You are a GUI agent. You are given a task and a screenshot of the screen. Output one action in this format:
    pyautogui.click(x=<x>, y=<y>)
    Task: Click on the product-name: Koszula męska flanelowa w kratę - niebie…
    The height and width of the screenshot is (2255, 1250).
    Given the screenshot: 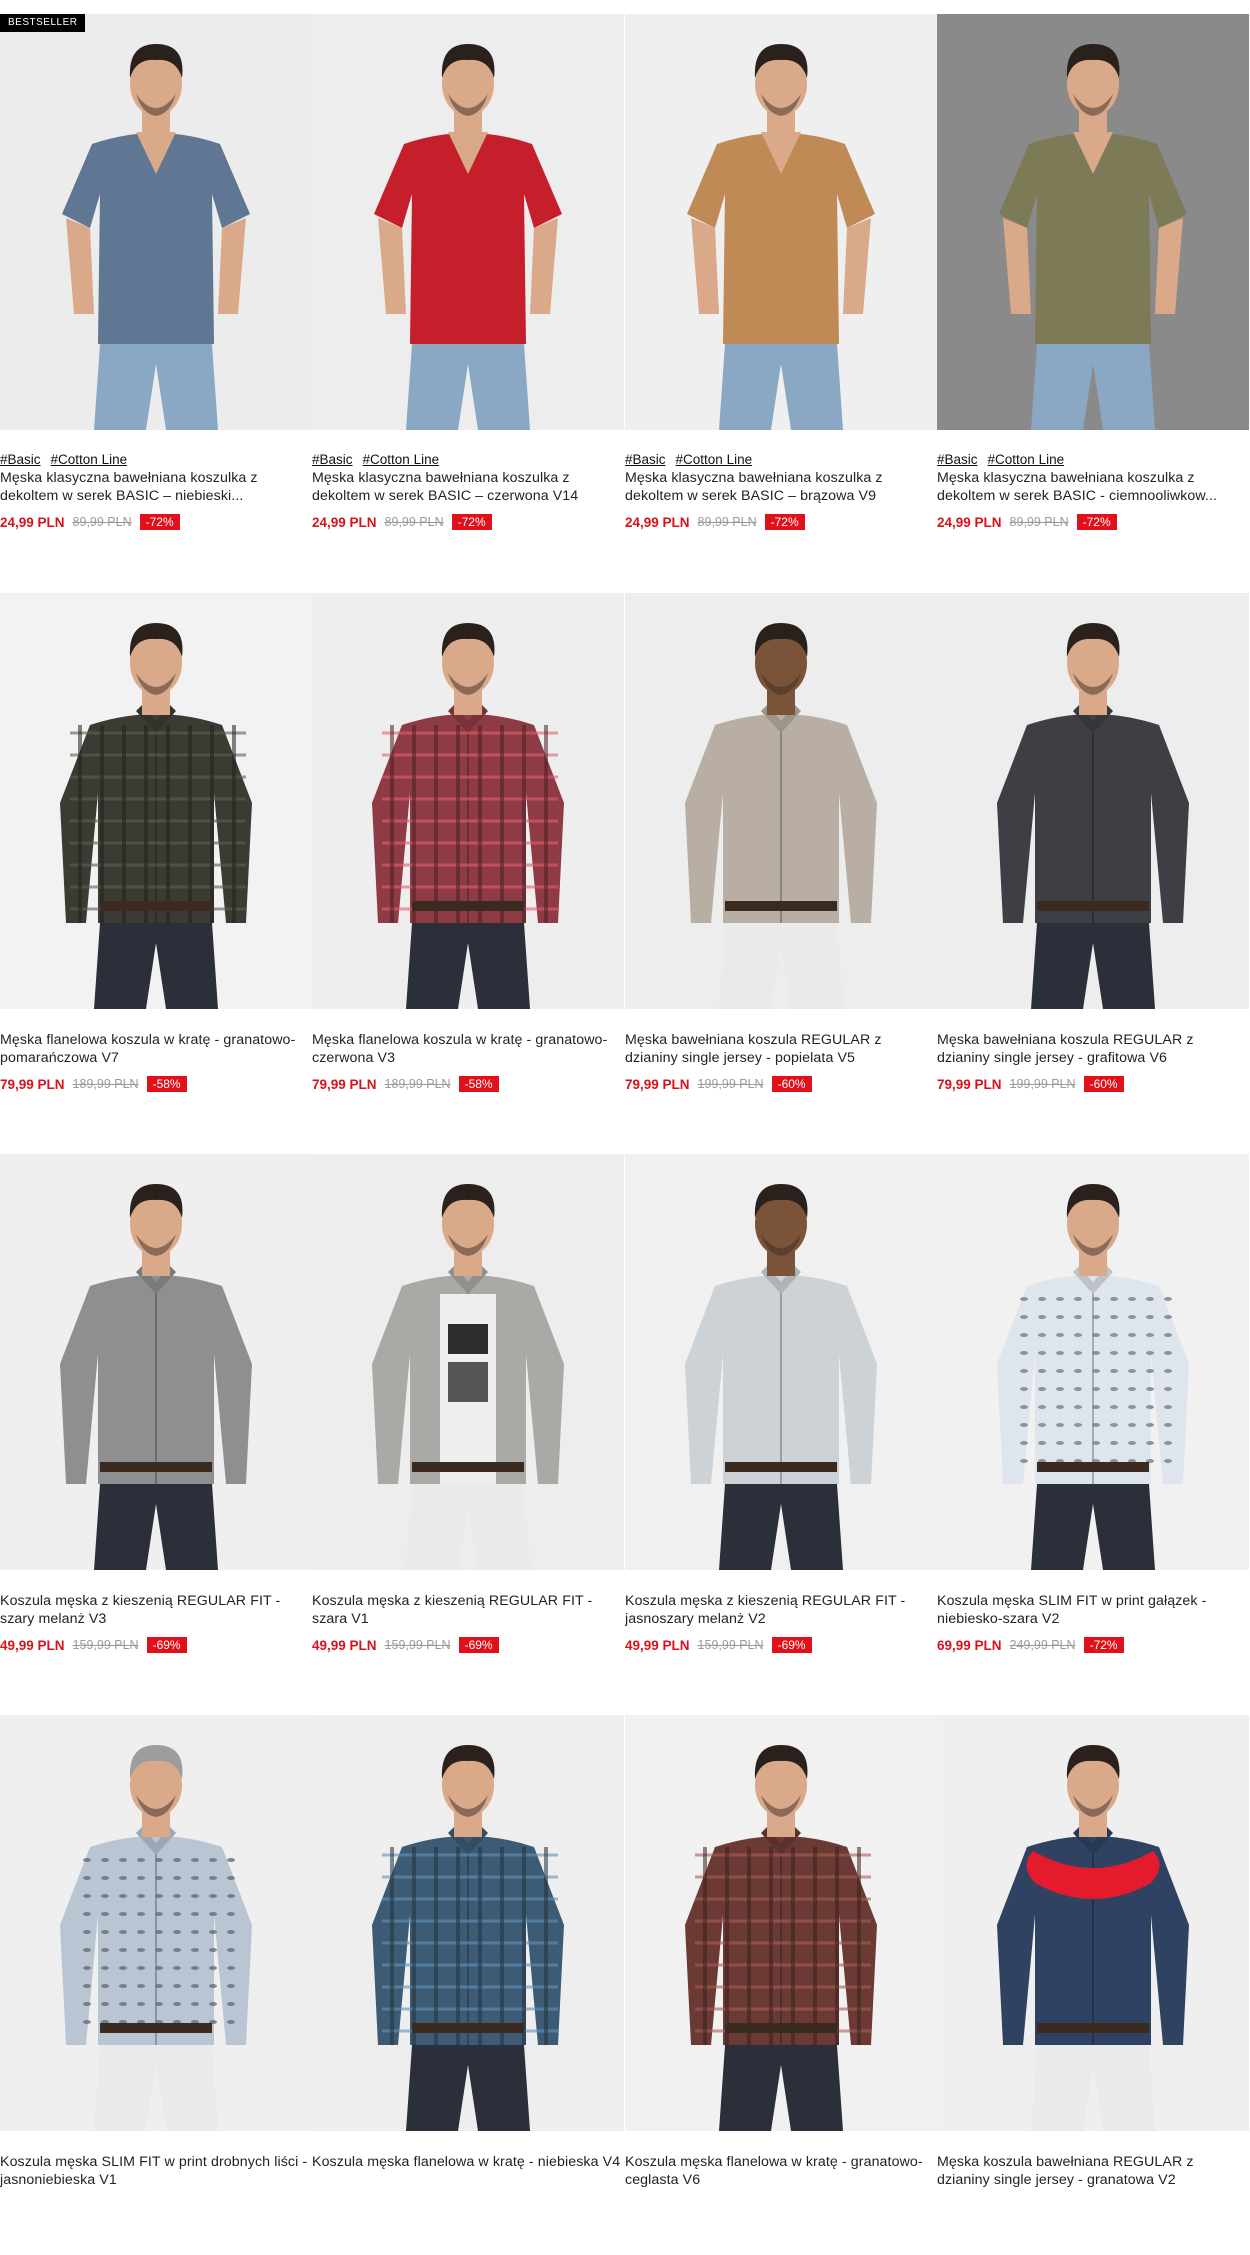 What is the action you would take?
    pyautogui.click(x=468, y=2171)
    